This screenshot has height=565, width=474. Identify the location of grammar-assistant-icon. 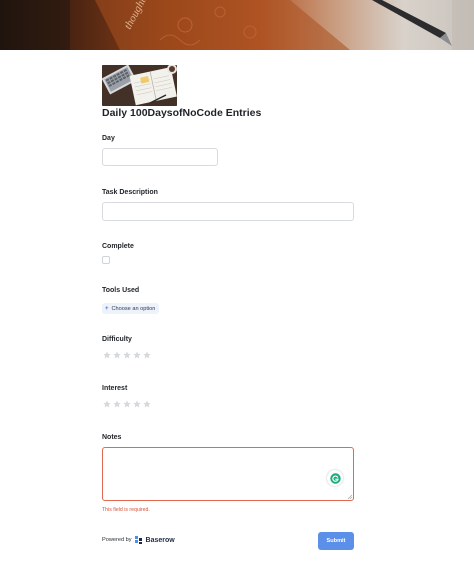
(335, 478).